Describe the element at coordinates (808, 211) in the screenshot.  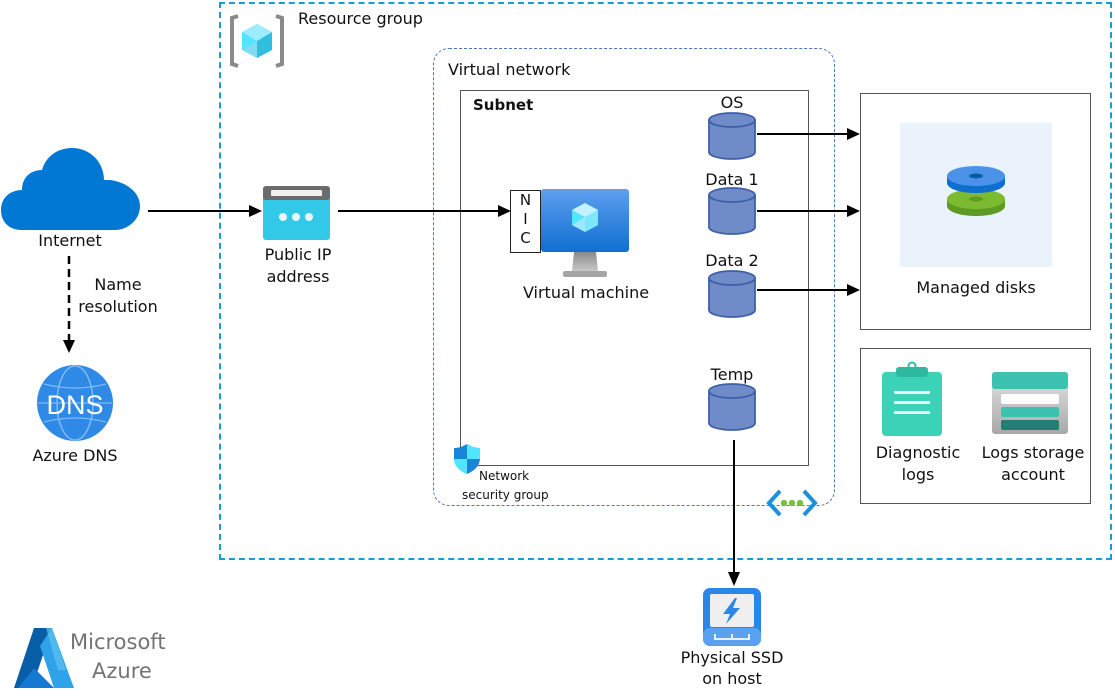
I see `edge-data1-to-managed-disks` at that location.